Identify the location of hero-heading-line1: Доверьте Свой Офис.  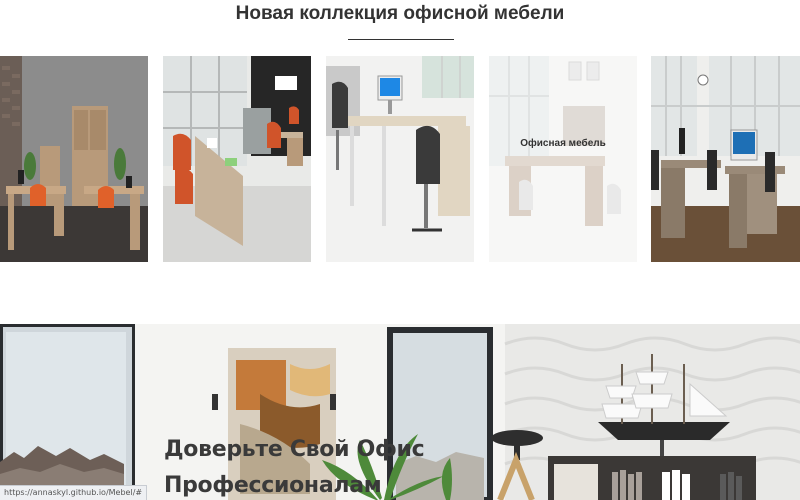
(294, 449).